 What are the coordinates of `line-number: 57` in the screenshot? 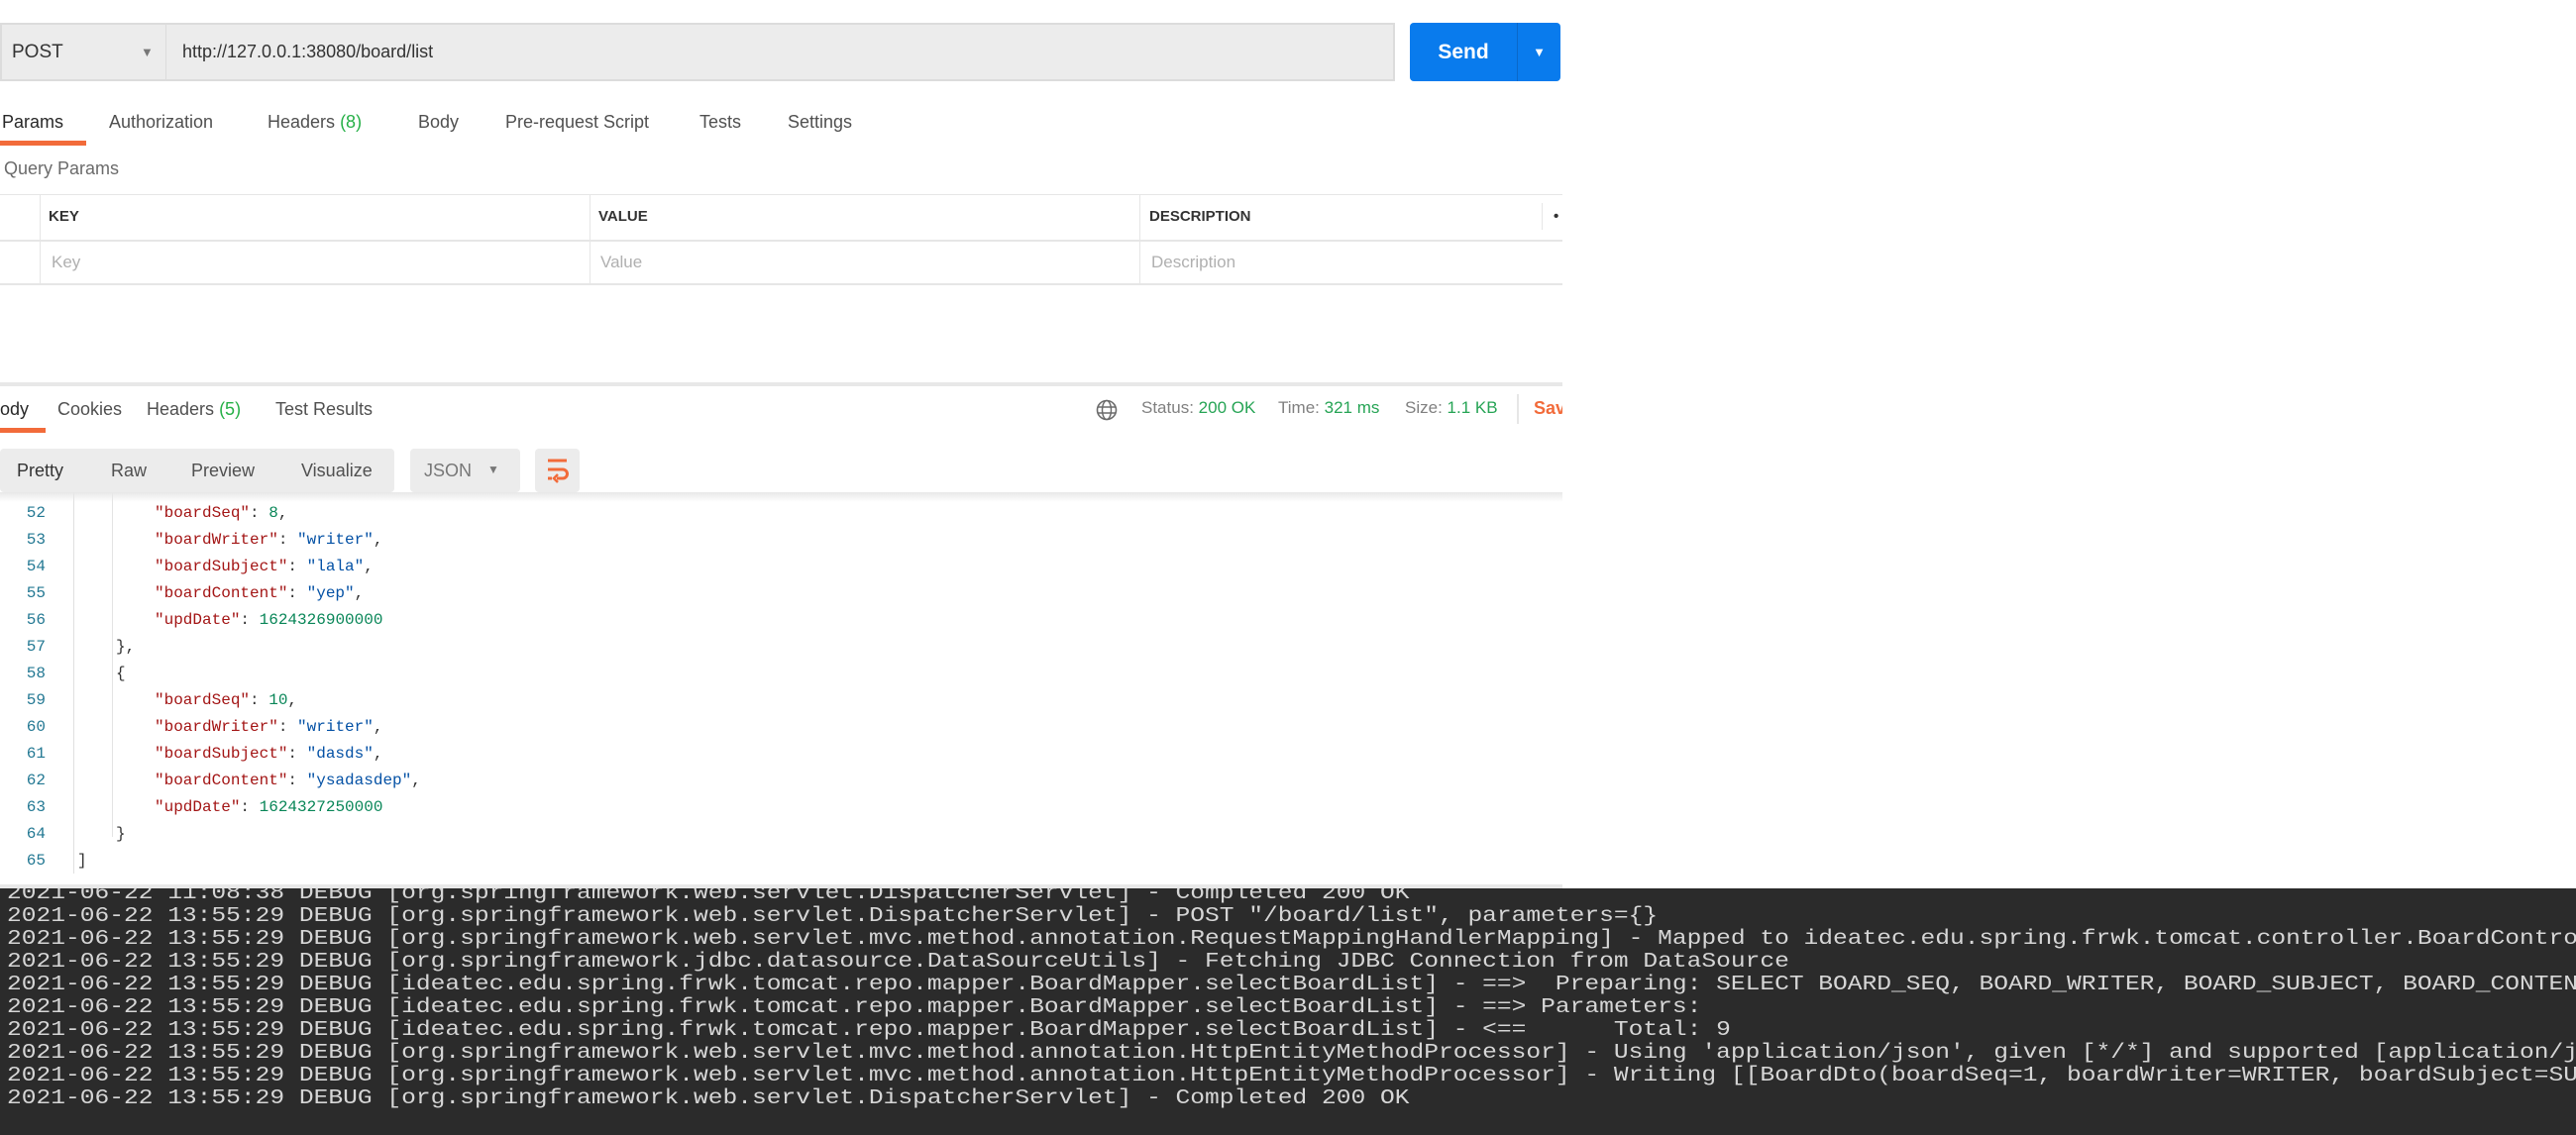 It's located at (36, 647).